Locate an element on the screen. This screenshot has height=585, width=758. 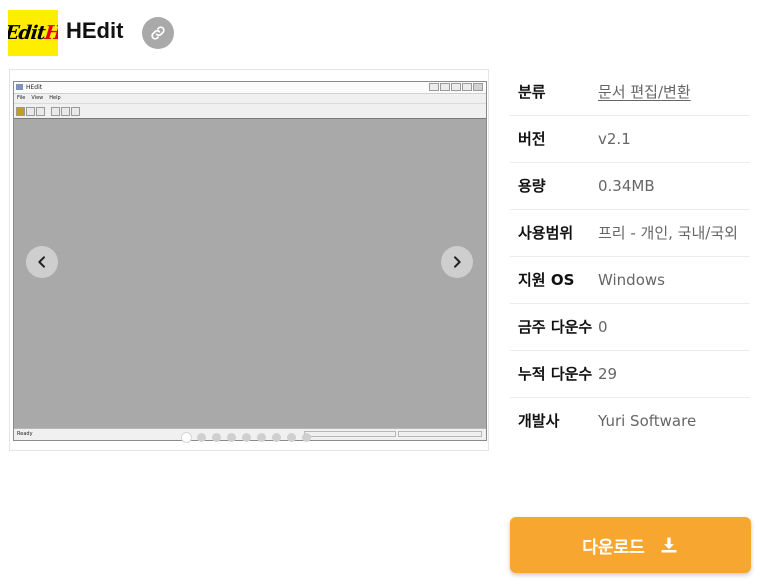
link-icon is located at coordinates (158, 33).